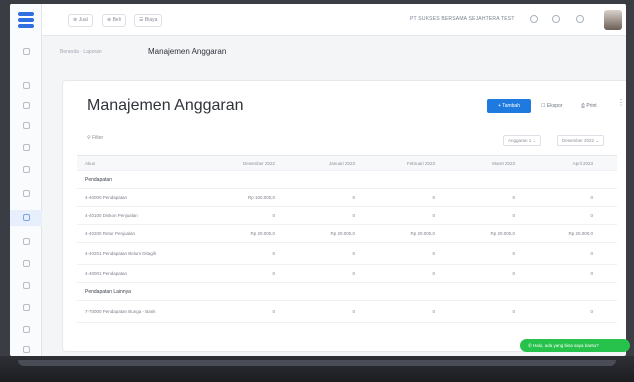 This screenshot has width=634, height=382. Describe the element at coordinates (90, 163) in the screenshot. I see `header-account: Akun` at that location.